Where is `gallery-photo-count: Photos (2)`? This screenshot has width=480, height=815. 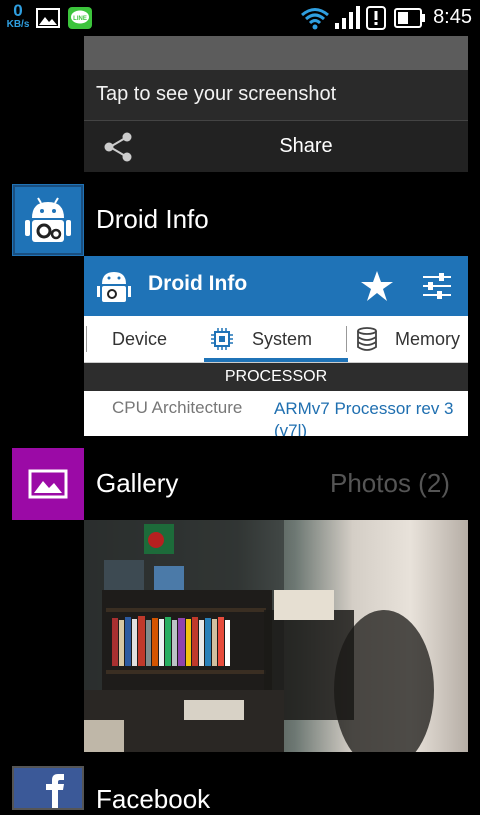 gallery-photo-count: Photos (2) is located at coordinates (390, 483).